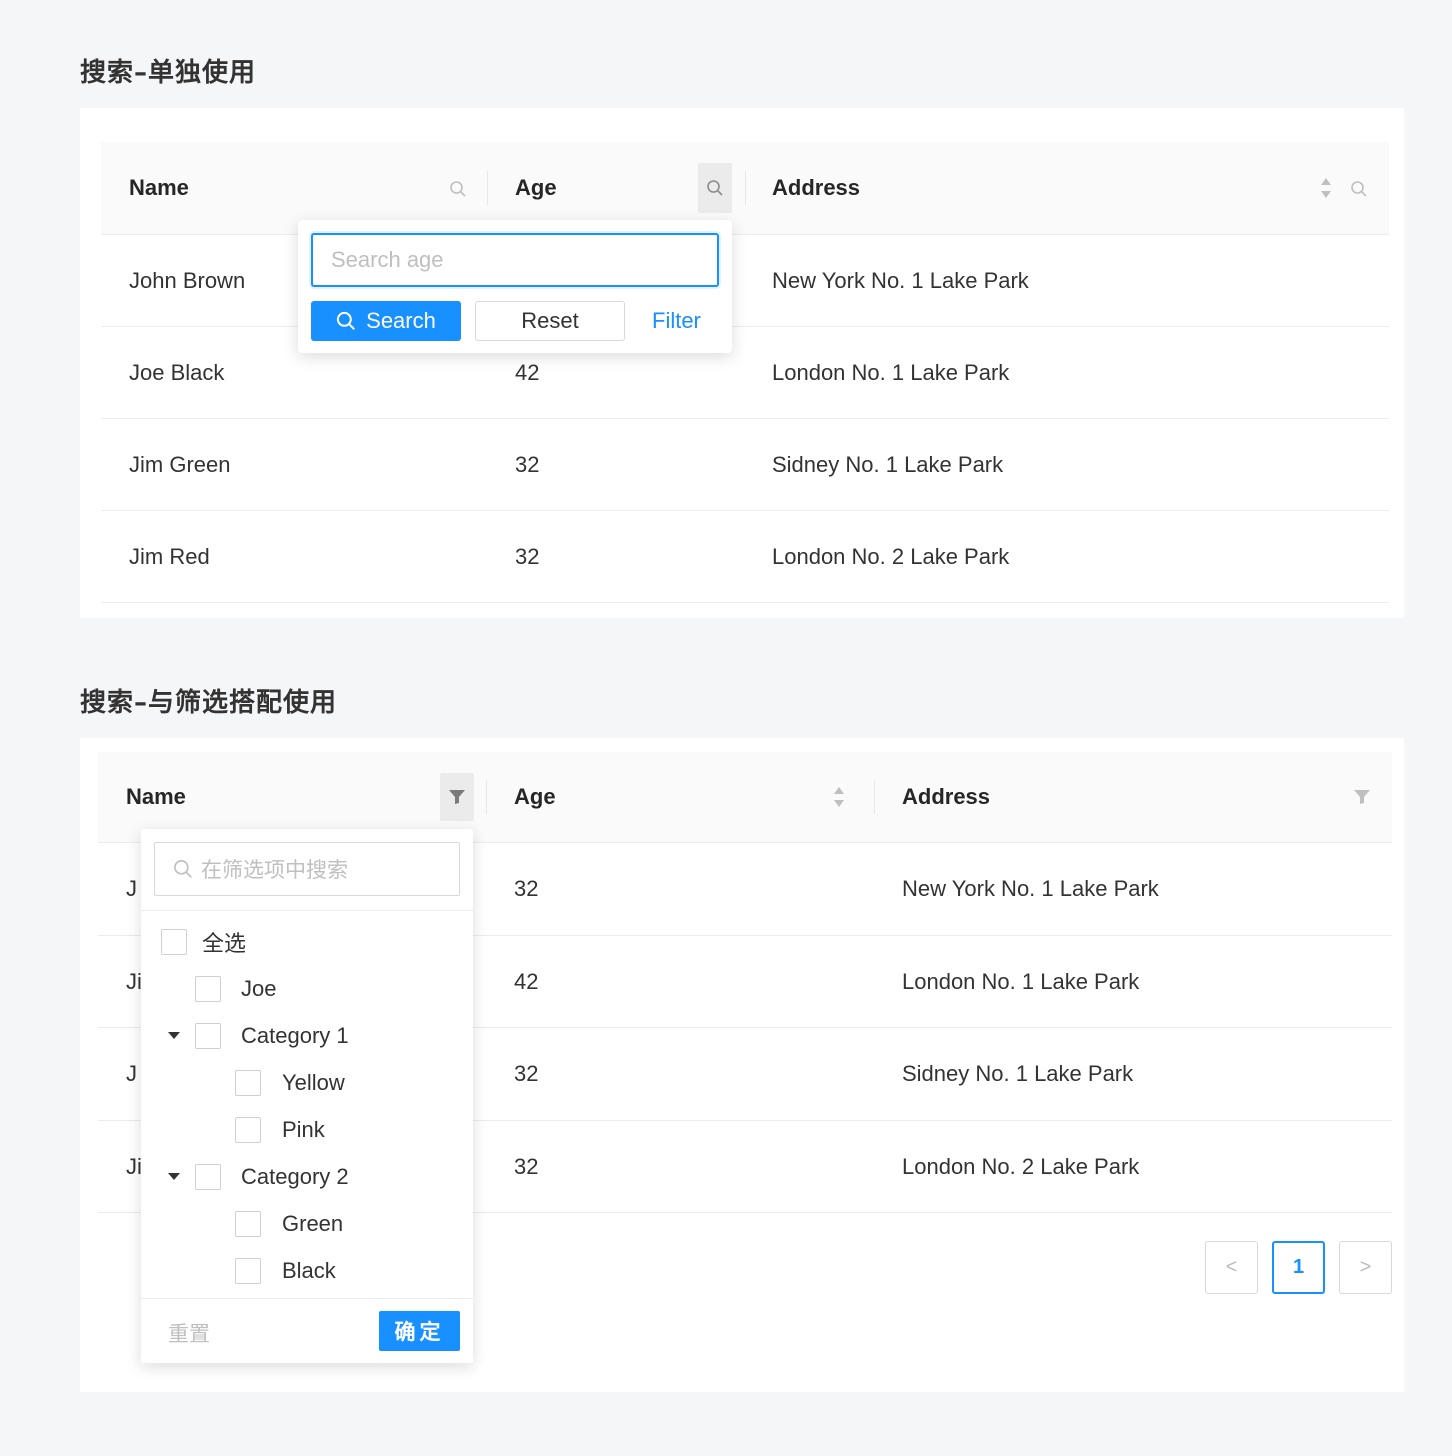  What do you see at coordinates (550, 321) in the screenshot?
I see `reset-button: Reset` at bounding box center [550, 321].